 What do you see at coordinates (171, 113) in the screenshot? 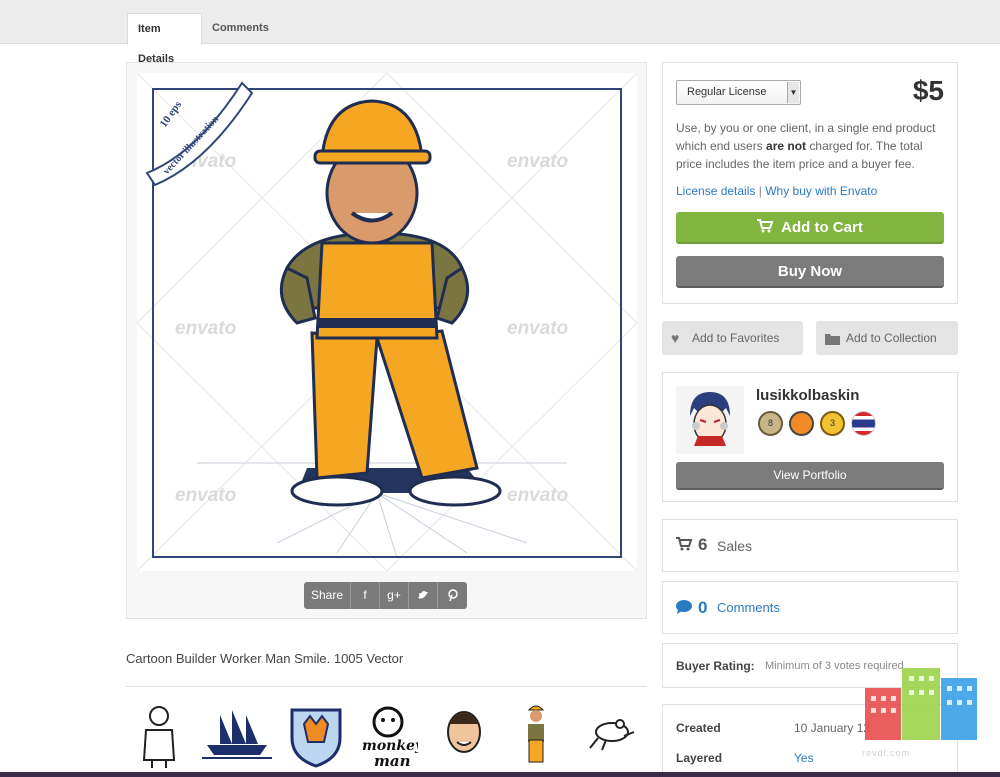
I see `ribbon-top-text: 10 eps` at bounding box center [171, 113].